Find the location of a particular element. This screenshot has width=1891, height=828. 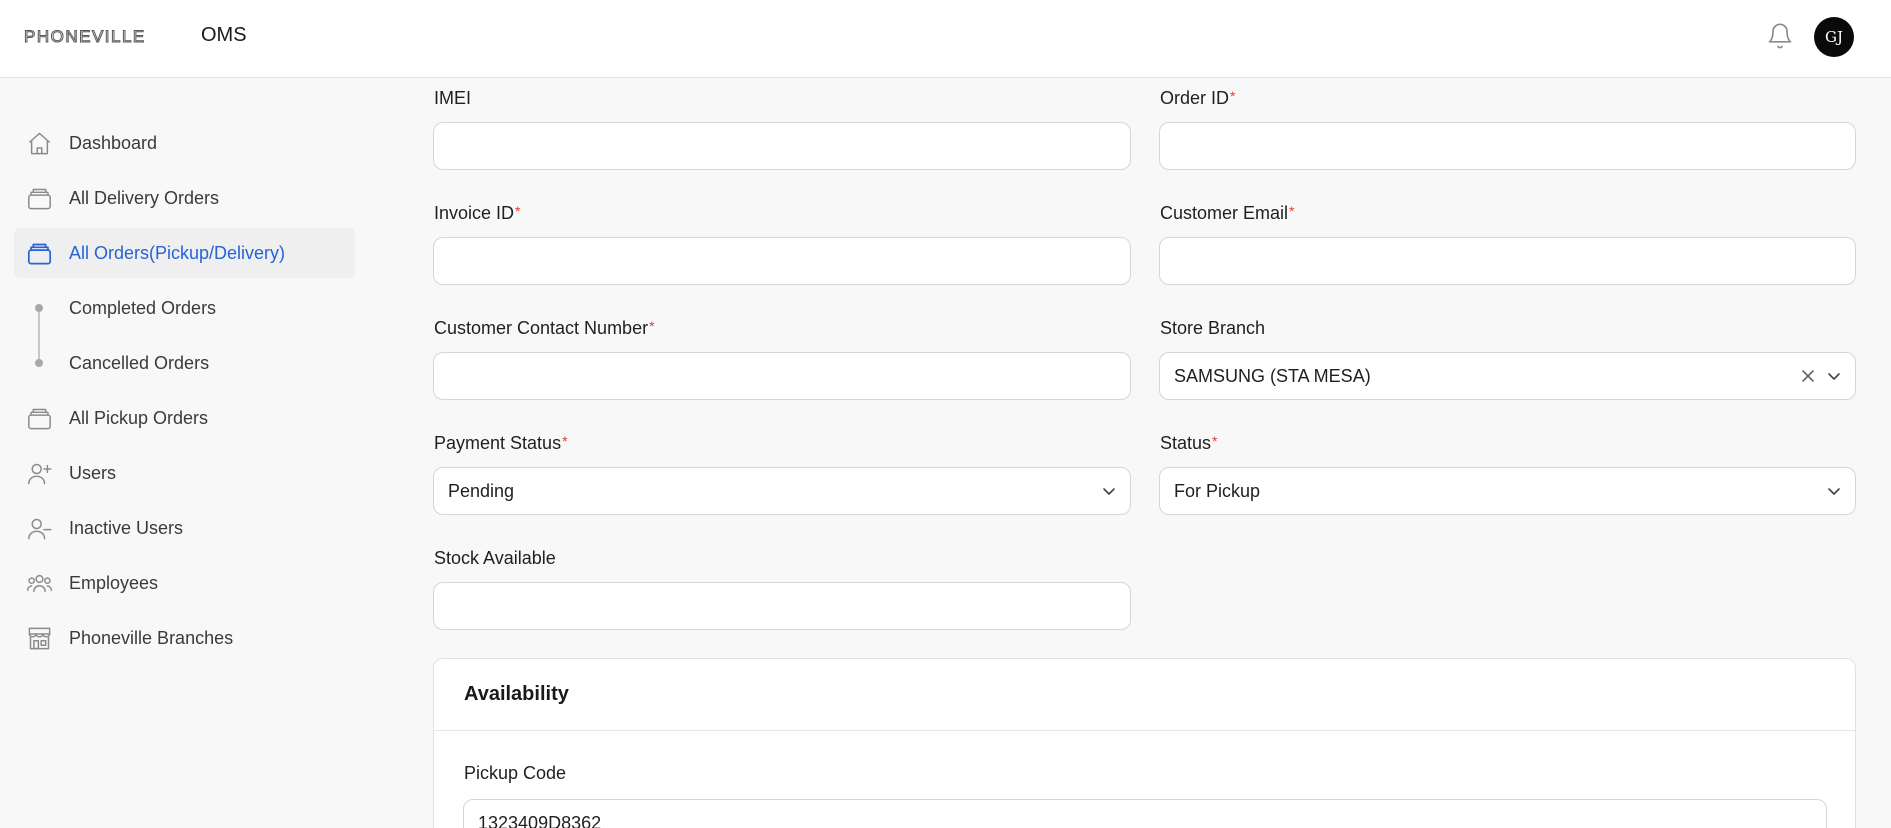

payment-status-value: Pending is located at coordinates (481, 490).